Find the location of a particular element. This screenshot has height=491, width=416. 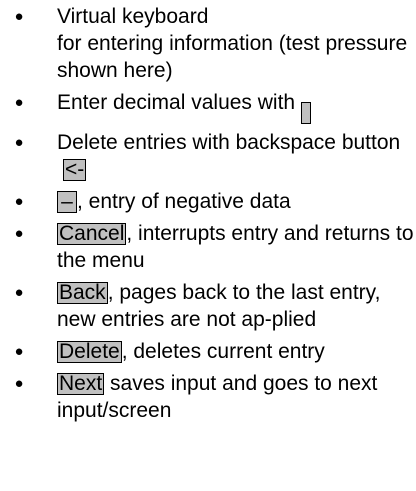

list-item-delete: ● Delete, deletes current entry is located at coordinates (208, 351).